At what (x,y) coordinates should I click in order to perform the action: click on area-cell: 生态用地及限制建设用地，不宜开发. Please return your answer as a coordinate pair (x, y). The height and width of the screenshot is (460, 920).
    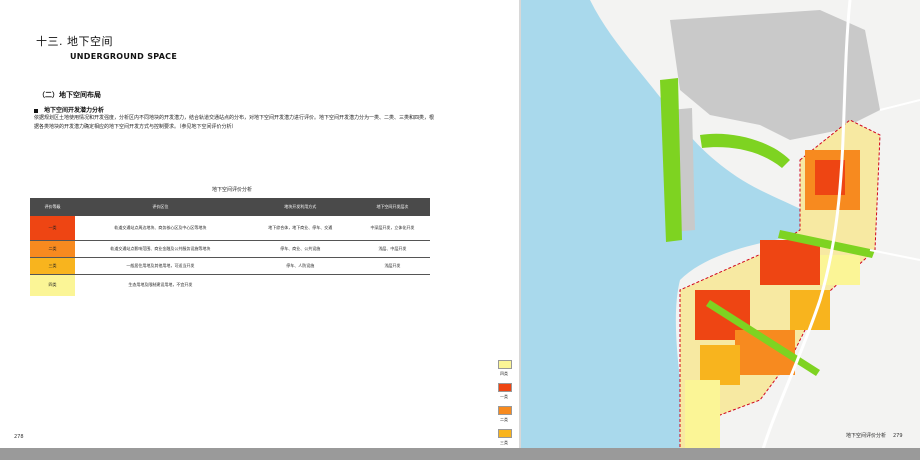
    Looking at the image, I should click on (160, 285).